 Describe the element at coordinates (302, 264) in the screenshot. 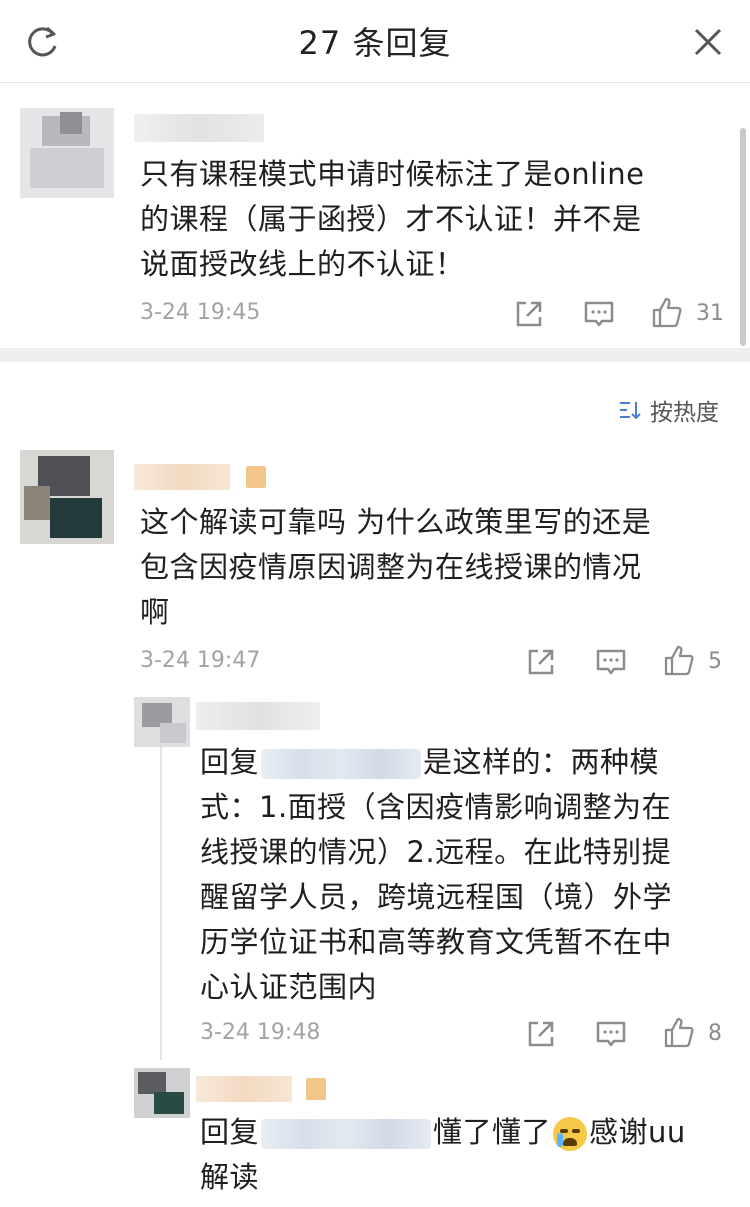

I see `comment-line: 说面授改线上的不认证！` at that location.